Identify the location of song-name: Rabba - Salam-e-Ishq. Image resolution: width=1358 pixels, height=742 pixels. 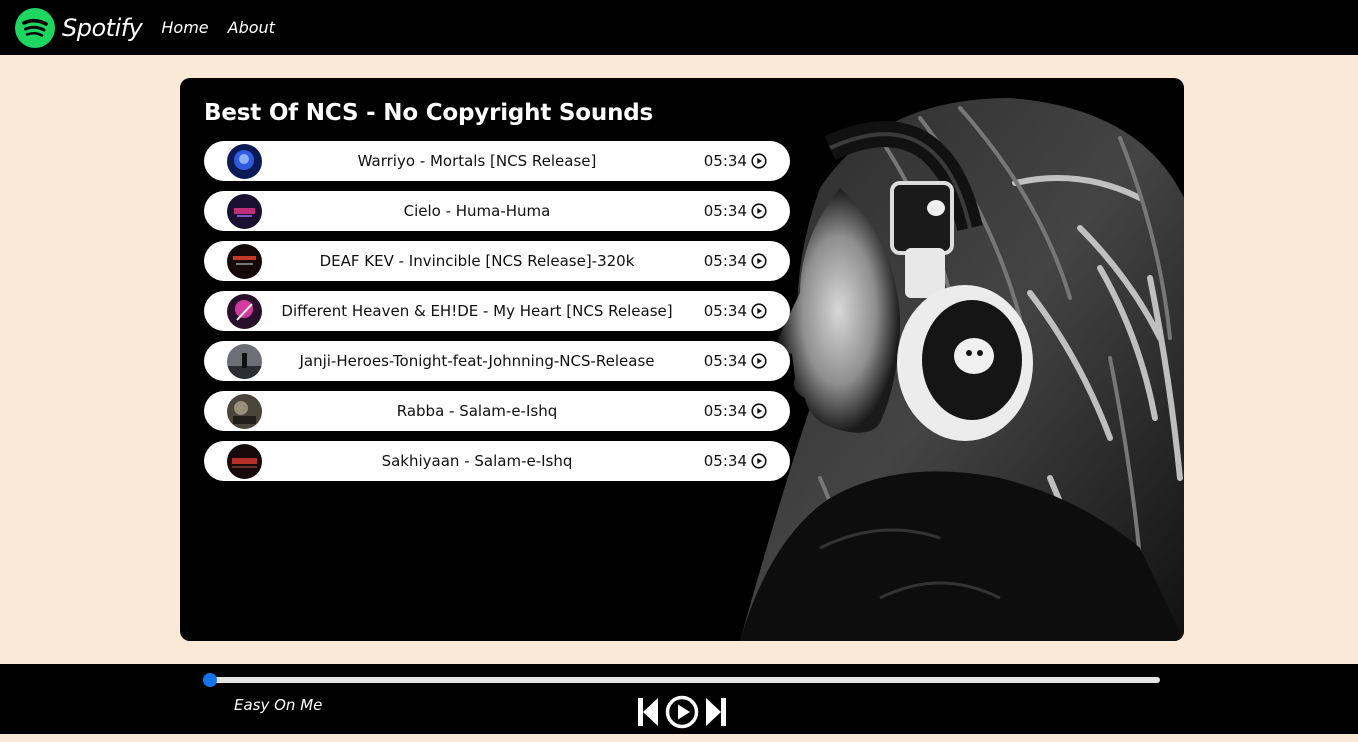
(477, 411).